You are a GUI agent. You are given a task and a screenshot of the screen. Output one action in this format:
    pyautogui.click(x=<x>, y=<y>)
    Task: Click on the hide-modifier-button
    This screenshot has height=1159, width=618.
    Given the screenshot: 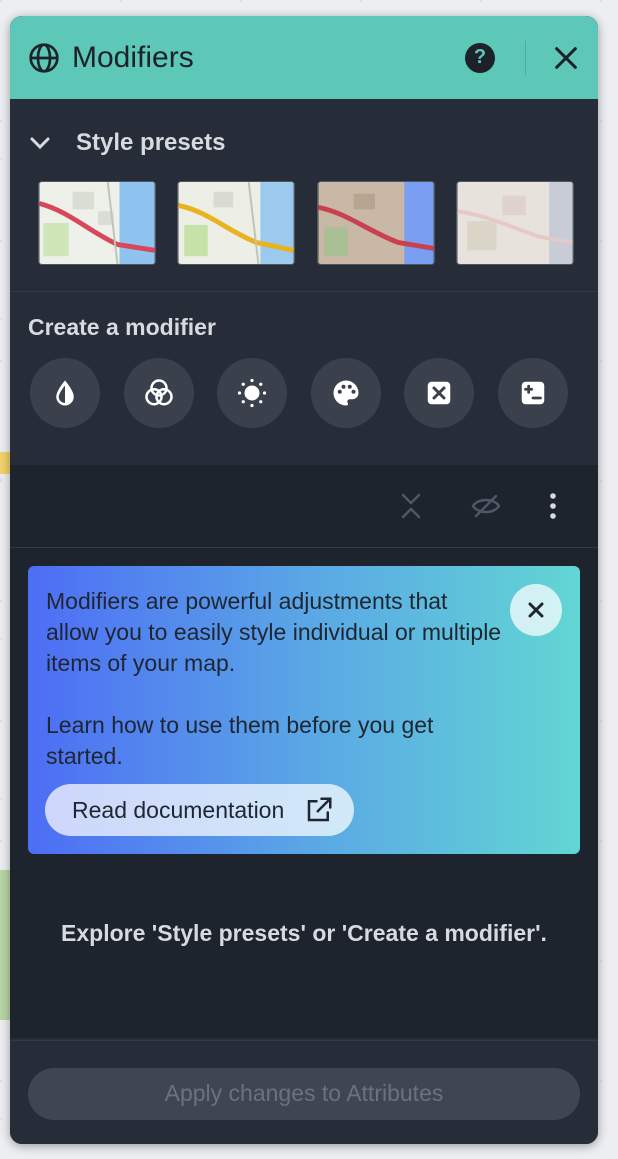 What is the action you would take?
    pyautogui.click(x=439, y=393)
    